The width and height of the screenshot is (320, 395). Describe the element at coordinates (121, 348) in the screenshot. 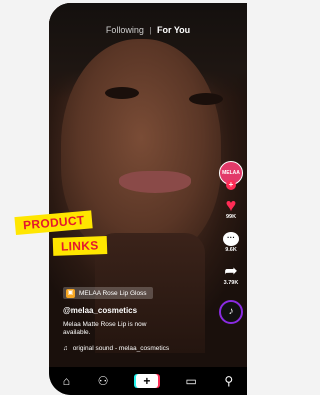

I see `sound-label: original sound - melaa_cosmetics` at that location.